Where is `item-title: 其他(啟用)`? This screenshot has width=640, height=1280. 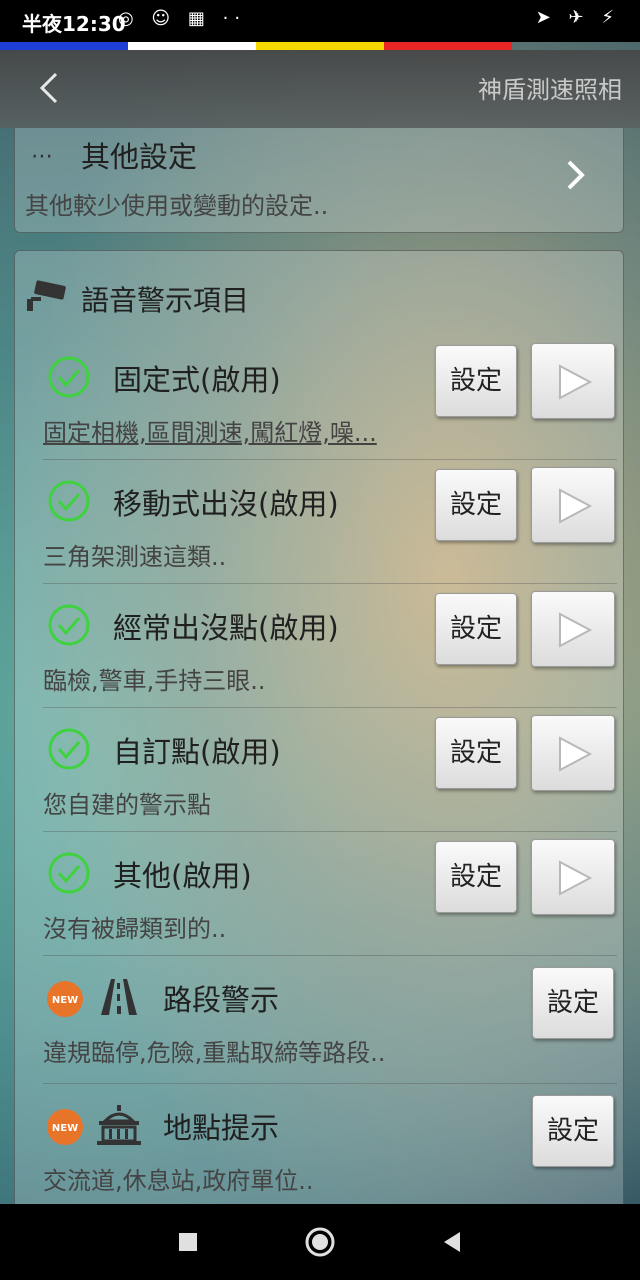 item-title: 其他(啟用) is located at coordinates (182, 876).